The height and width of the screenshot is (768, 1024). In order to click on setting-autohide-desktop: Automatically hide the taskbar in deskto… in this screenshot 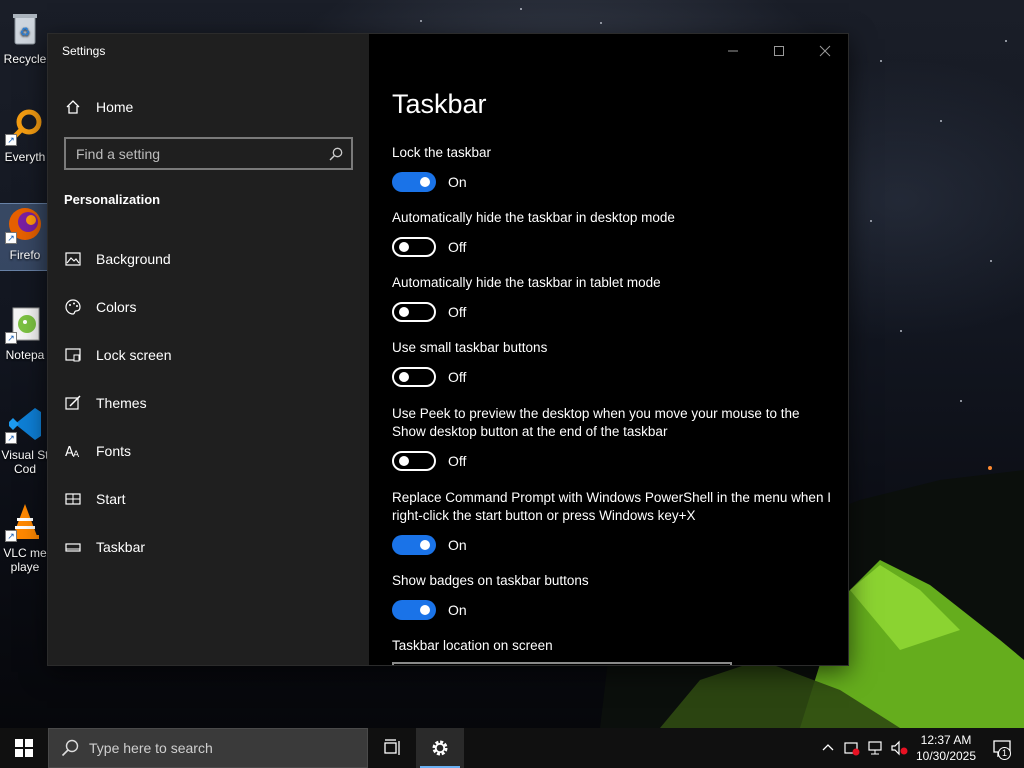, I will do `click(533, 233)`.